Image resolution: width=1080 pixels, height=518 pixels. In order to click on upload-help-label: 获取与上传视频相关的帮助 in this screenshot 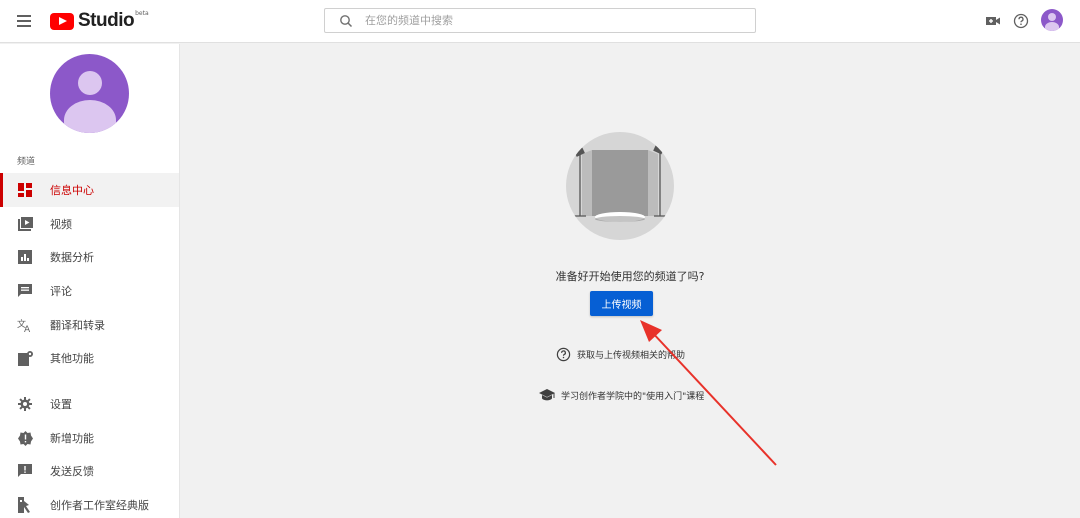, I will do `click(631, 355)`.